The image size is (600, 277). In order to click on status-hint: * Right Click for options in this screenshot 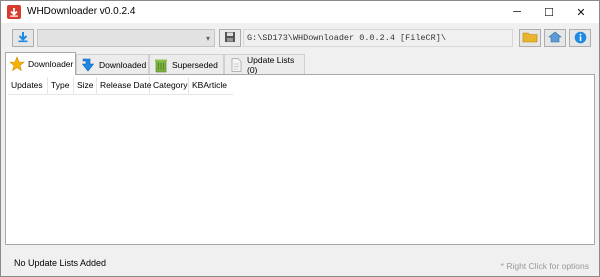, I will do `click(544, 266)`.